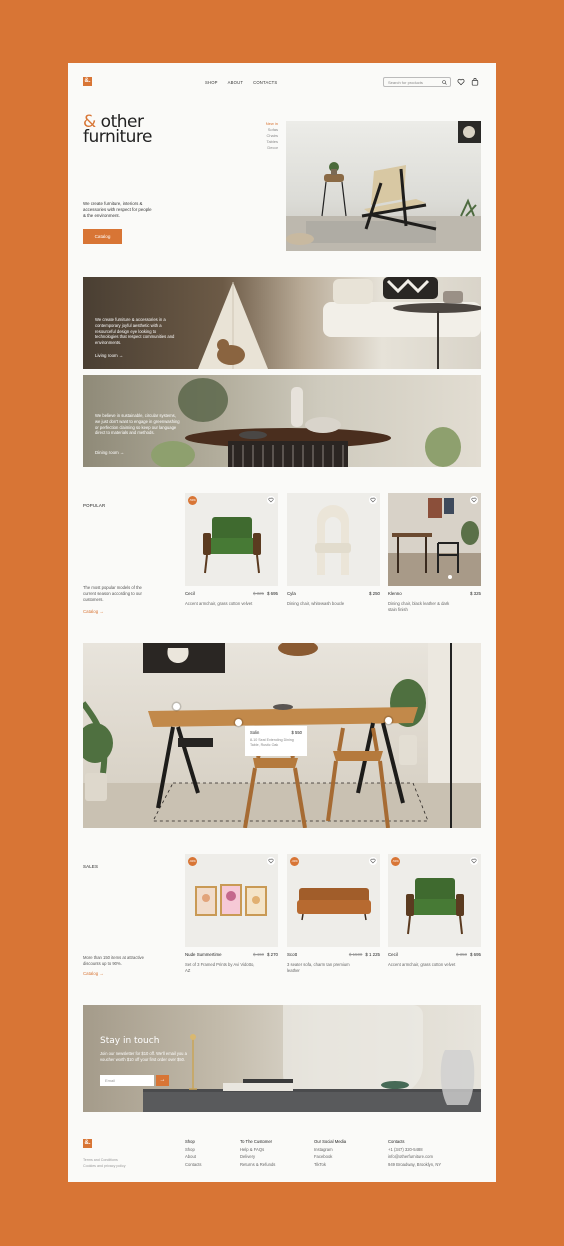 Image resolution: width=564 pixels, height=1246 pixels. Describe the element at coordinates (333, 900) in the screenshot. I see `product-image: -30%` at that location.